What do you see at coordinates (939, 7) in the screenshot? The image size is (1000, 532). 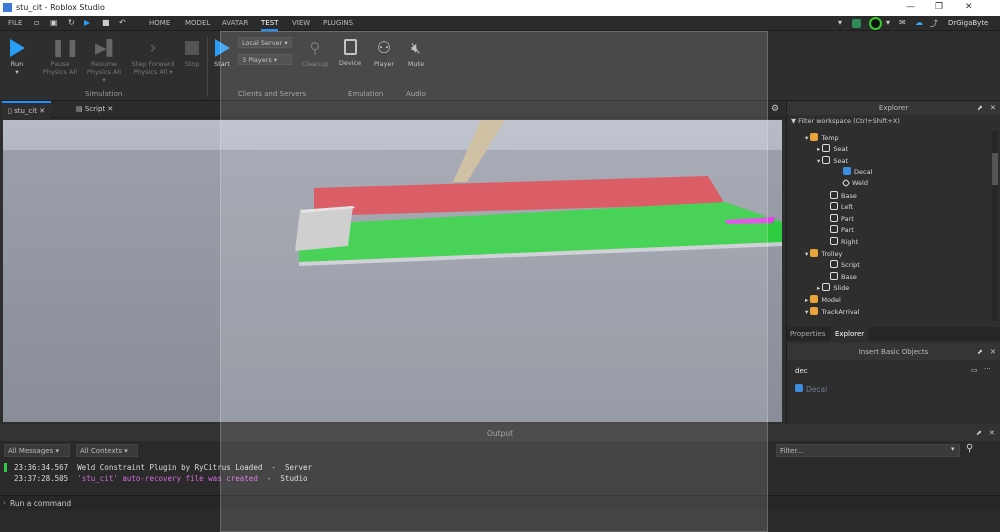 I see `maximize-icon: ❐` at bounding box center [939, 7].